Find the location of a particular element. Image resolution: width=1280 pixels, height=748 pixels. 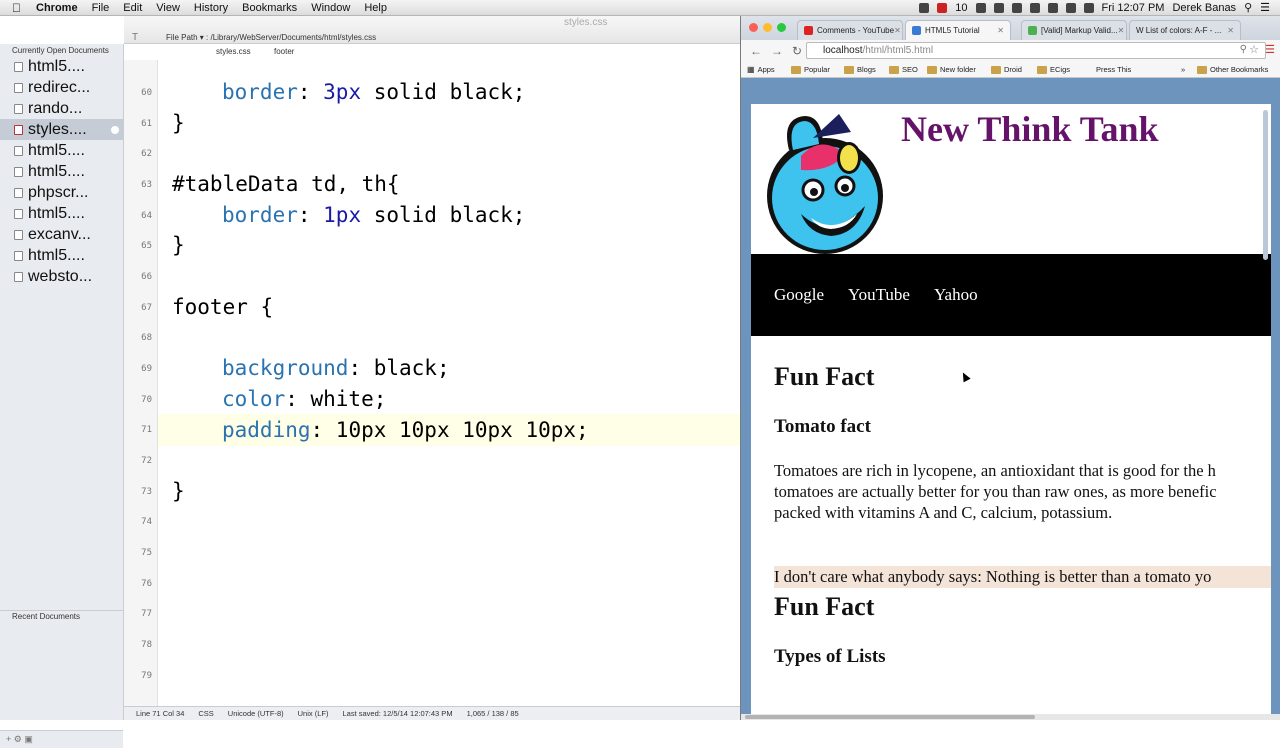

menubar-user: Derek Banas is located at coordinates (1204, 8).